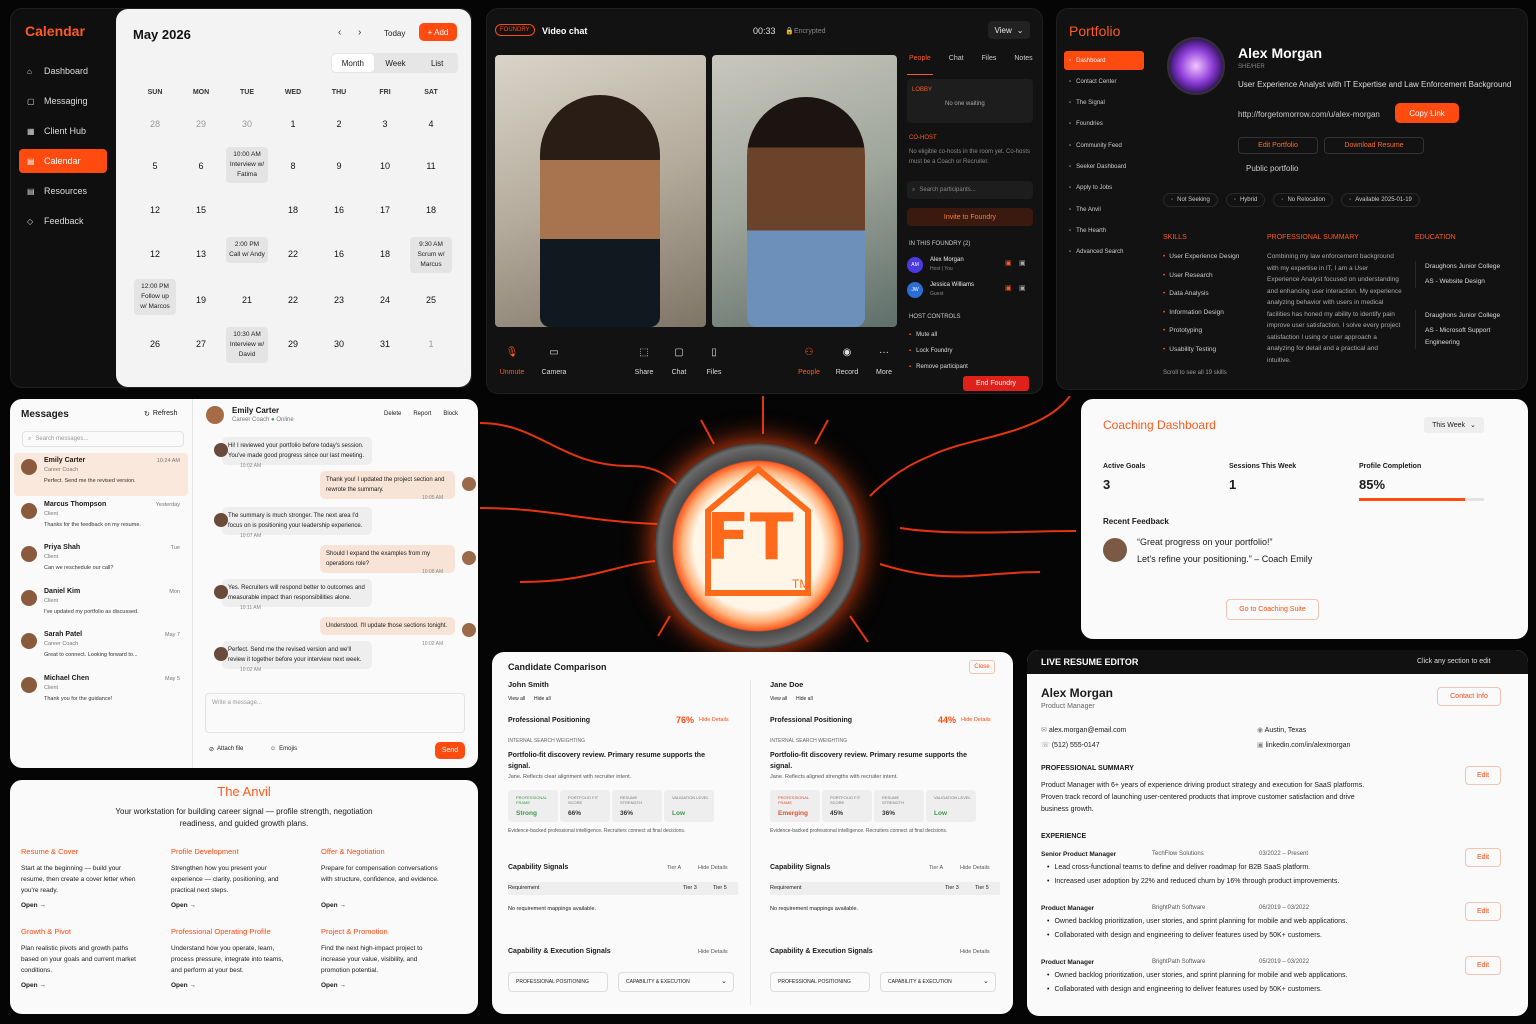 This screenshot has height=1024, width=1536. I want to click on close-button: Close, so click(982, 667).